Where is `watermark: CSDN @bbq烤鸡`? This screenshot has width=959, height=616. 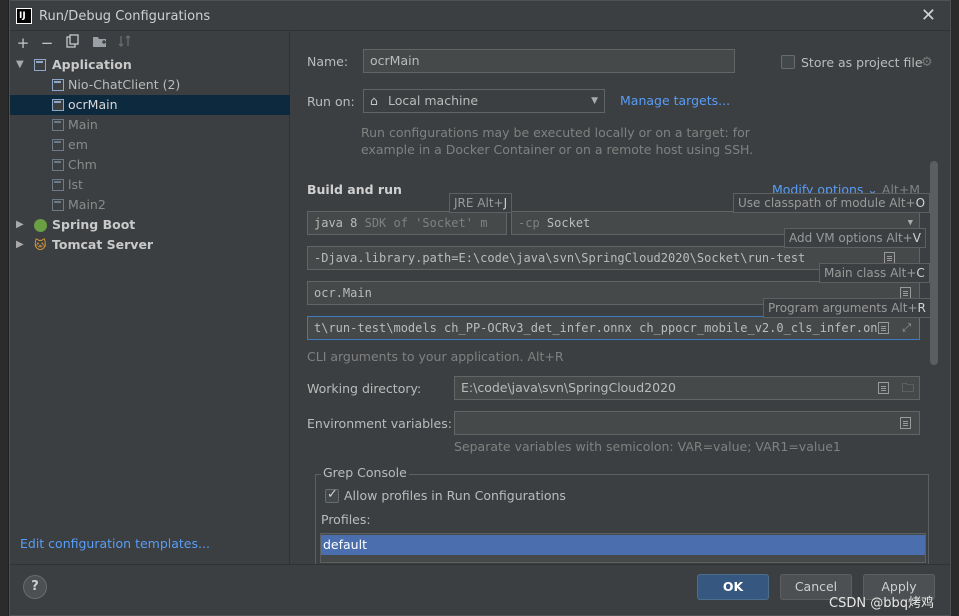 watermark: CSDN @bbq烤鸡 is located at coordinates (881, 603).